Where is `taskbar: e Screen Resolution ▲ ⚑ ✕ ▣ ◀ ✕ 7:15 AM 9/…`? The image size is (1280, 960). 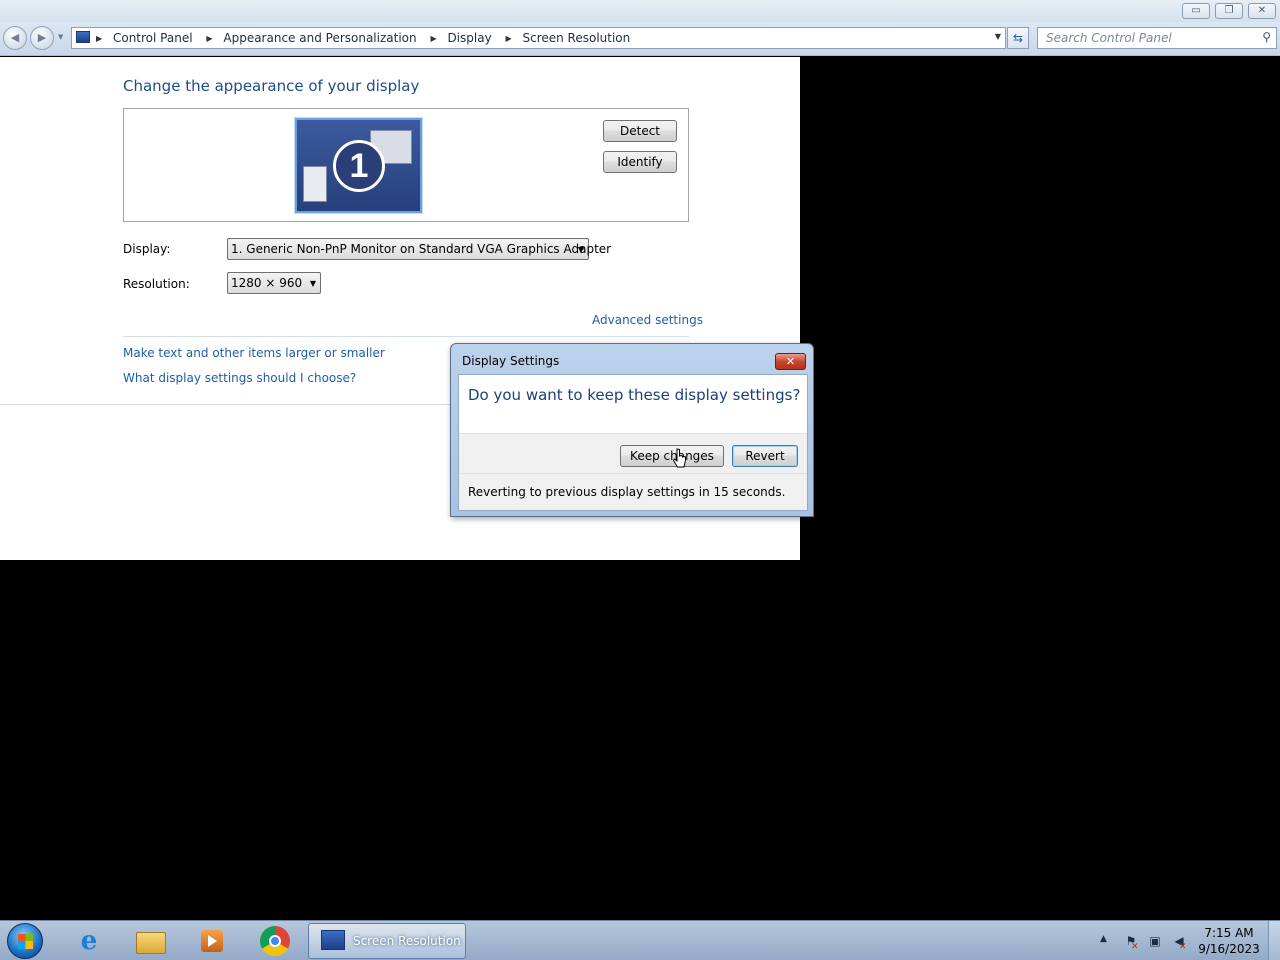
taskbar: e Screen Resolution ▲ ⚑ ✕ ▣ ◀ ✕ 7:15 AM 9/… is located at coordinates (640, 940).